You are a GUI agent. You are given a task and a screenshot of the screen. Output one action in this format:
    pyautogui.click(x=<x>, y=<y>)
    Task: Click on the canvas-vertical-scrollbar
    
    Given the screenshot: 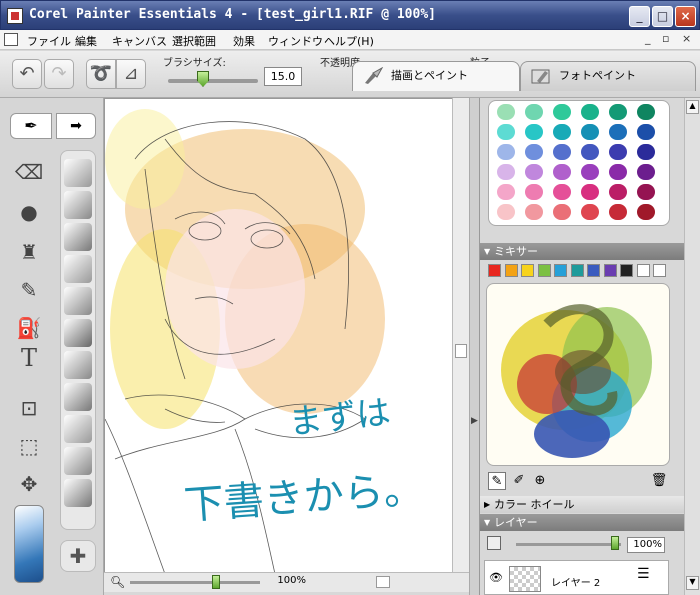 What is the action you would take?
    pyautogui.click(x=460, y=335)
    